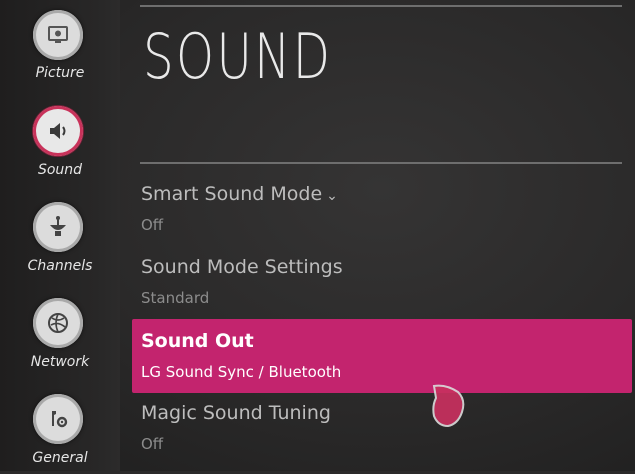 Image resolution: width=635 pixels, height=474 pixels. I want to click on antenna-icon, so click(58, 227).